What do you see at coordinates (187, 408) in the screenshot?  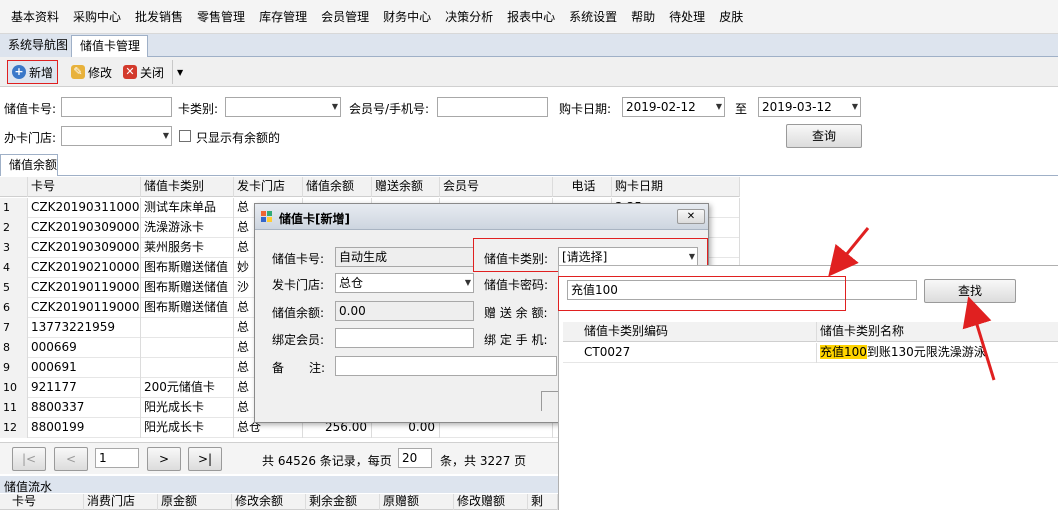 I see `table-cell: 阳光成长卡` at bounding box center [187, 408].